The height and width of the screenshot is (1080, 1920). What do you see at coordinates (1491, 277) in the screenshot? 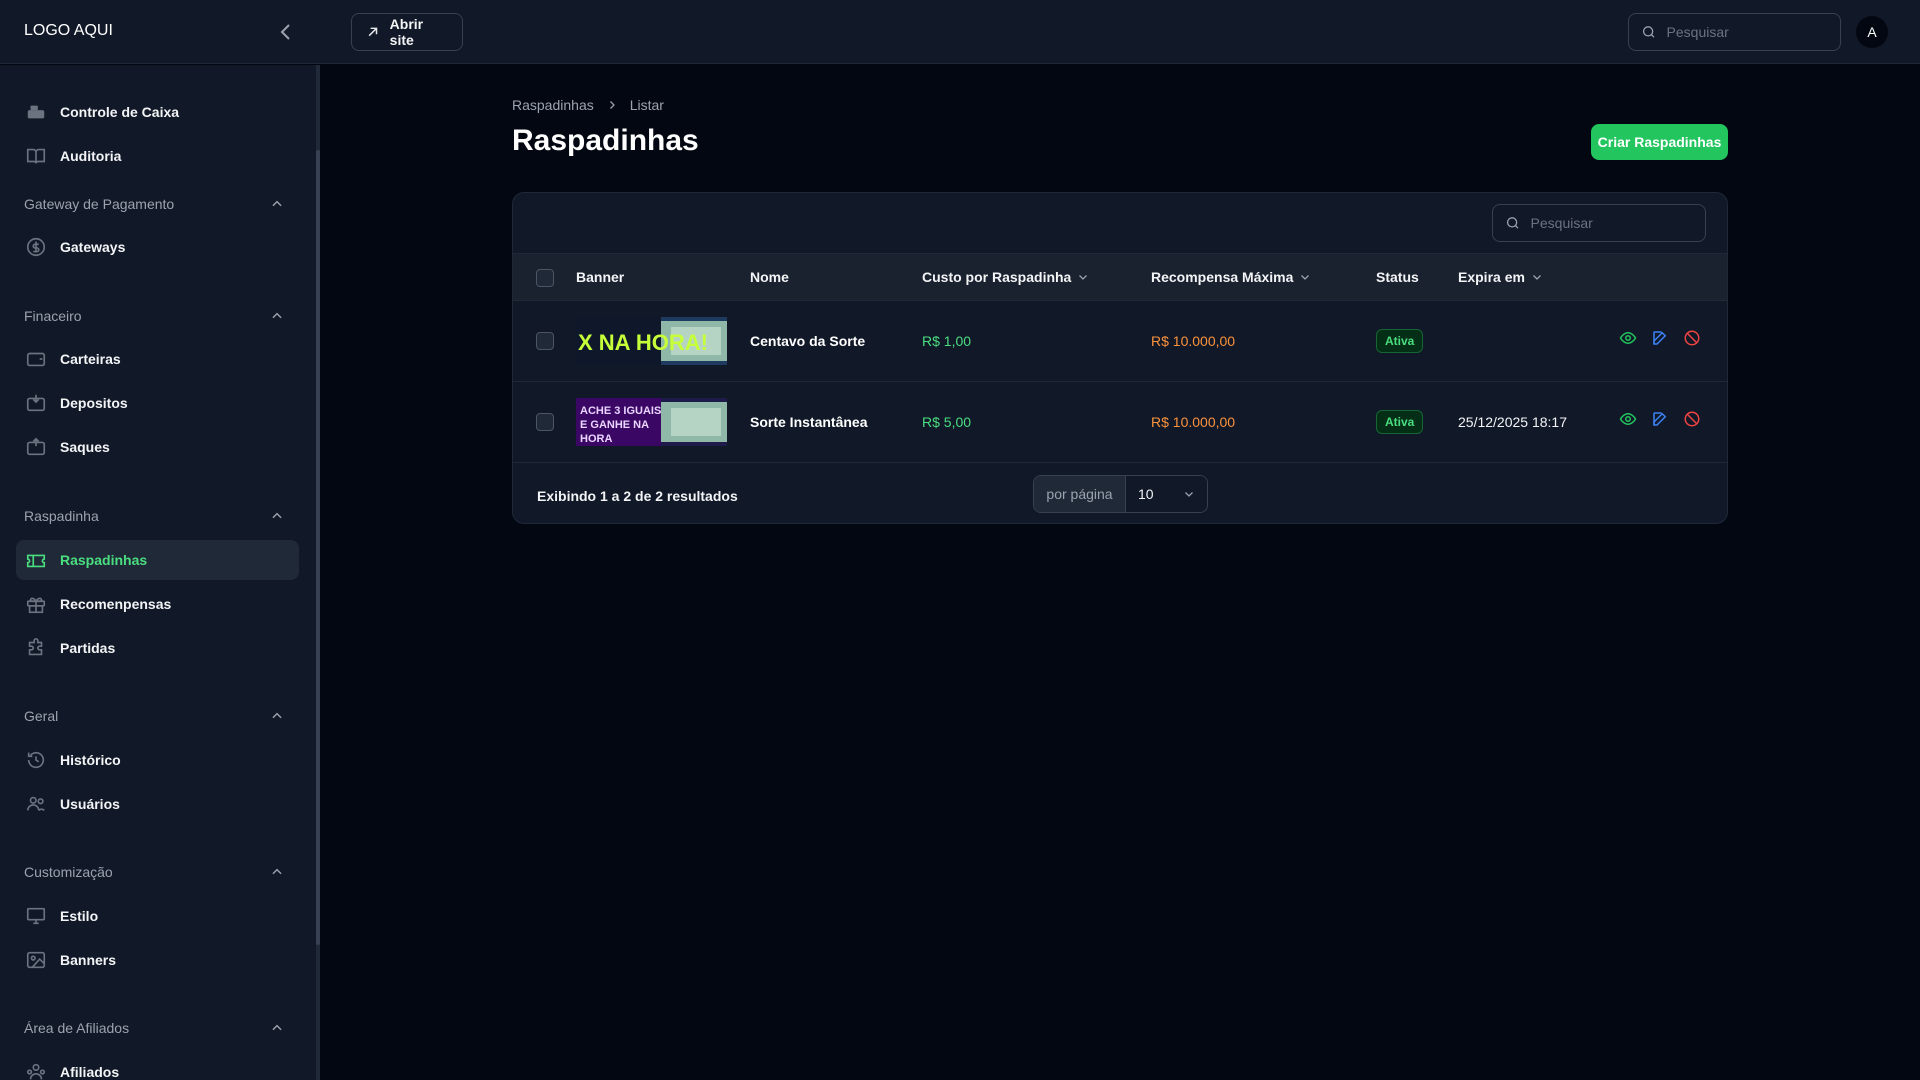
I see `column-label: Expira em` at bounding box center [1491, 277].